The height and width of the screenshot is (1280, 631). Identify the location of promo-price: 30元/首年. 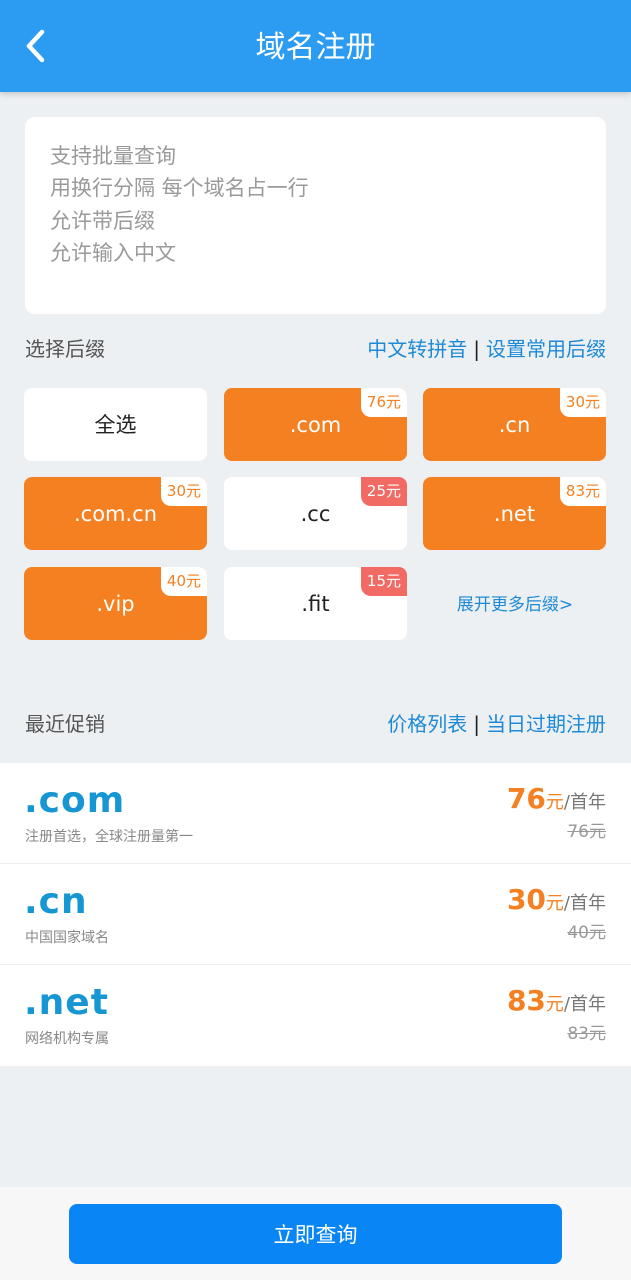
(556, 902).